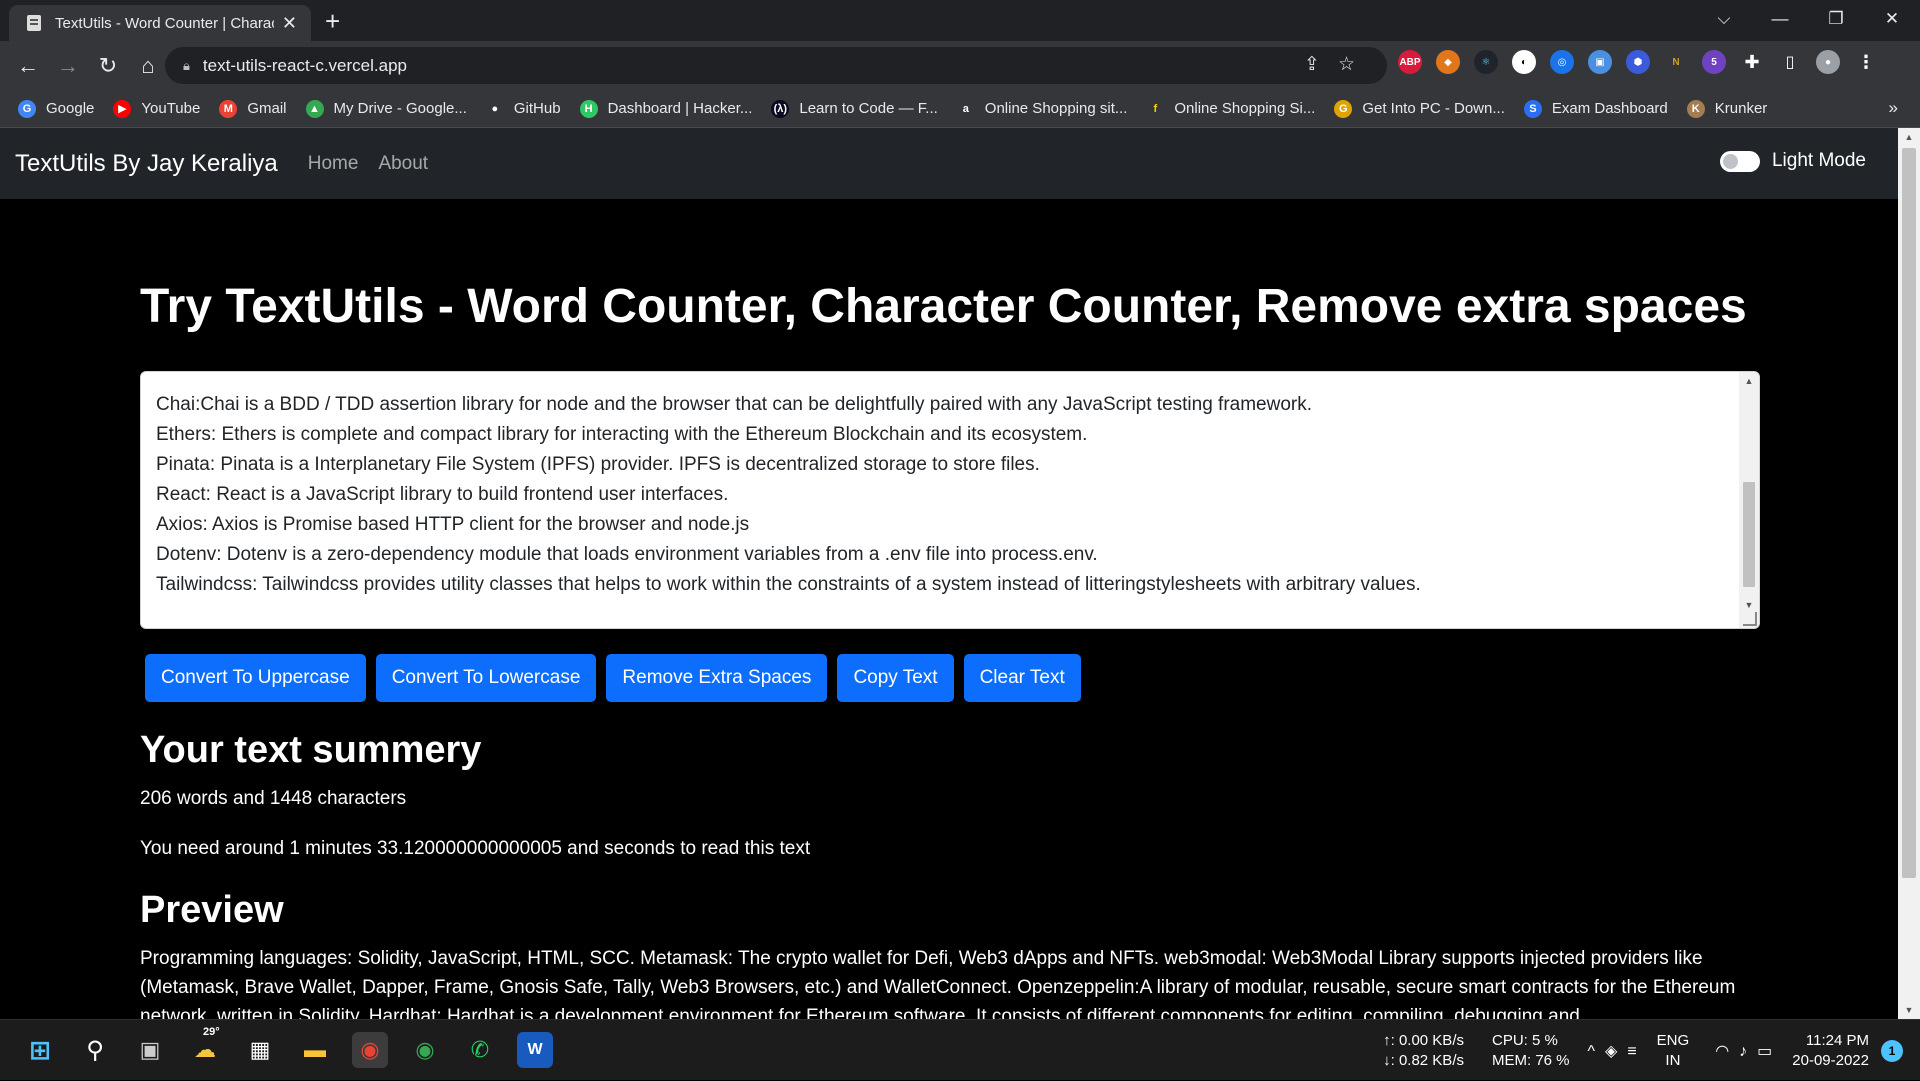 The width and height of the screenshot is (1920, 1081). What do you see at coordinates (1892, 20) in the screenshot?
I see `close-window-icon: ✕` at bounding box center [1892, 20].